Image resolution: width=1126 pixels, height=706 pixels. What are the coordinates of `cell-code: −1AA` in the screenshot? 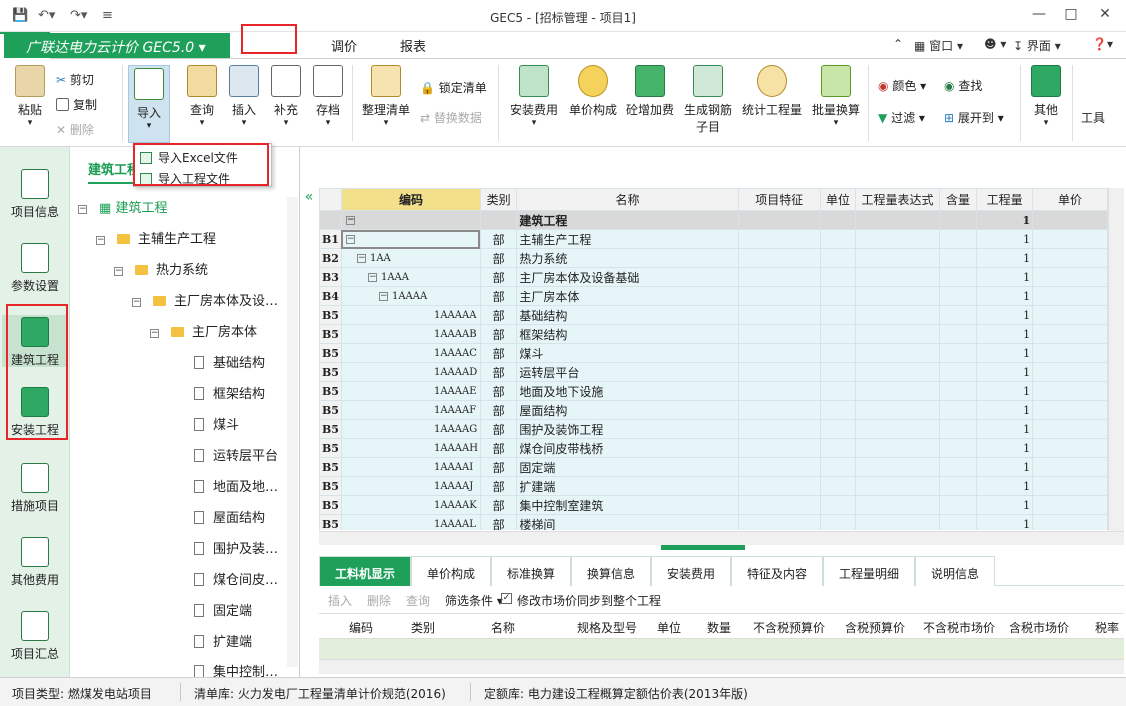 It's located at (410, 258).